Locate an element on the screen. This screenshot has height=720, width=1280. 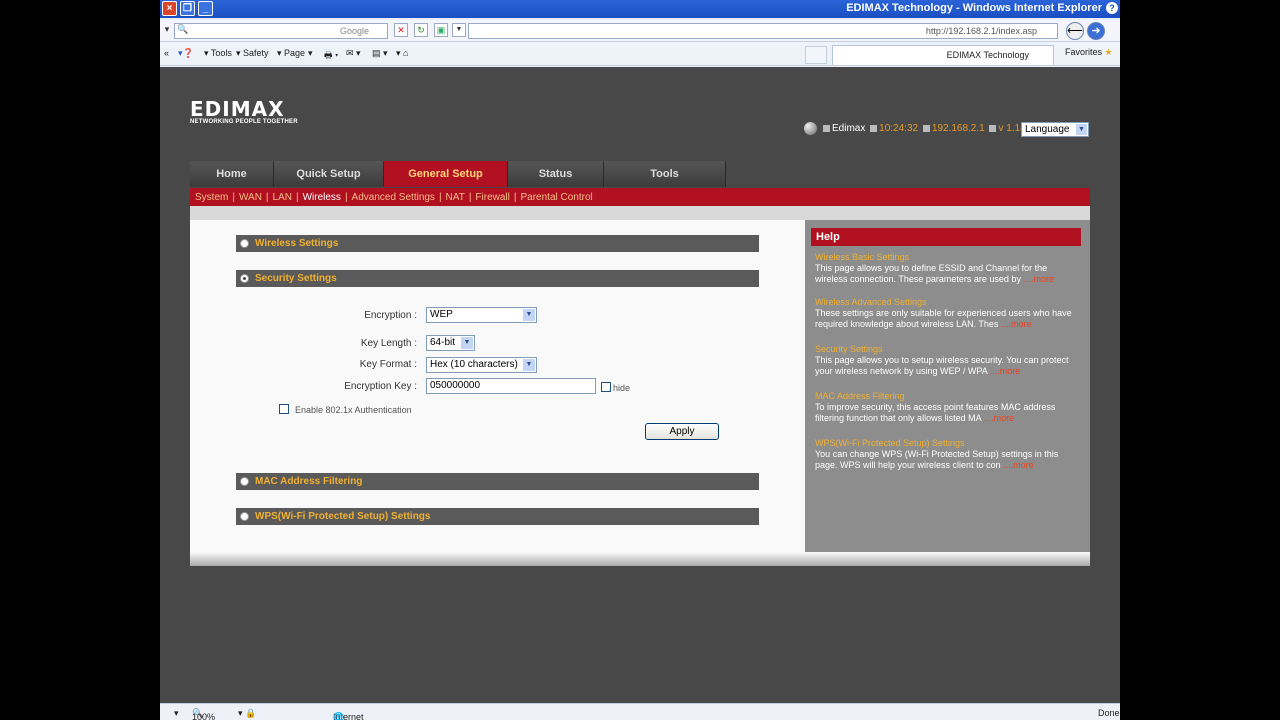
mail-icon: ✉ ▾ is located at coordinates (353, 53).